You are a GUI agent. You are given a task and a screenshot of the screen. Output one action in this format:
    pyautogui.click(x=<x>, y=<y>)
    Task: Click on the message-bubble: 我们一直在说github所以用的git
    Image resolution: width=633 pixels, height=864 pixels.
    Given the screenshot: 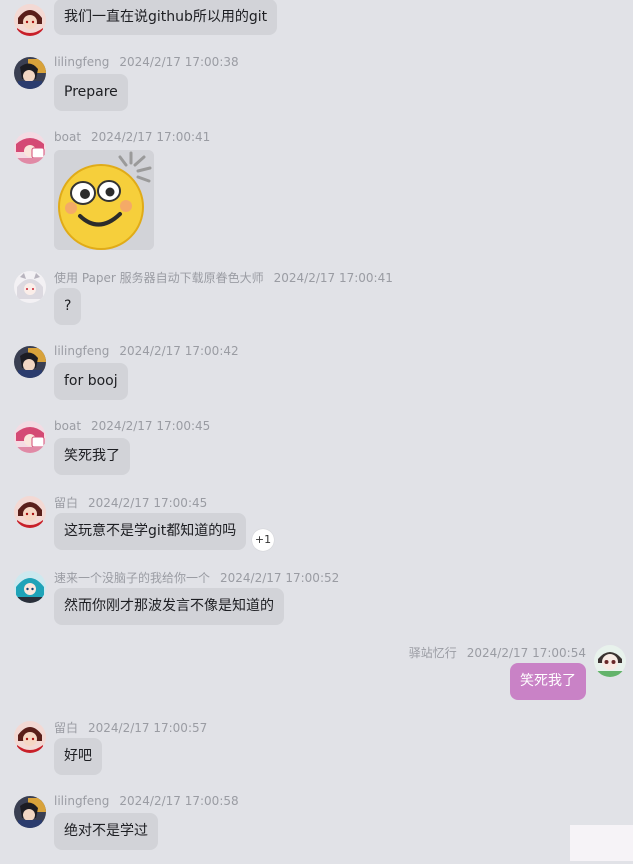 What is the action you would take?
    pyautogui.click(x=166, y=17)
    